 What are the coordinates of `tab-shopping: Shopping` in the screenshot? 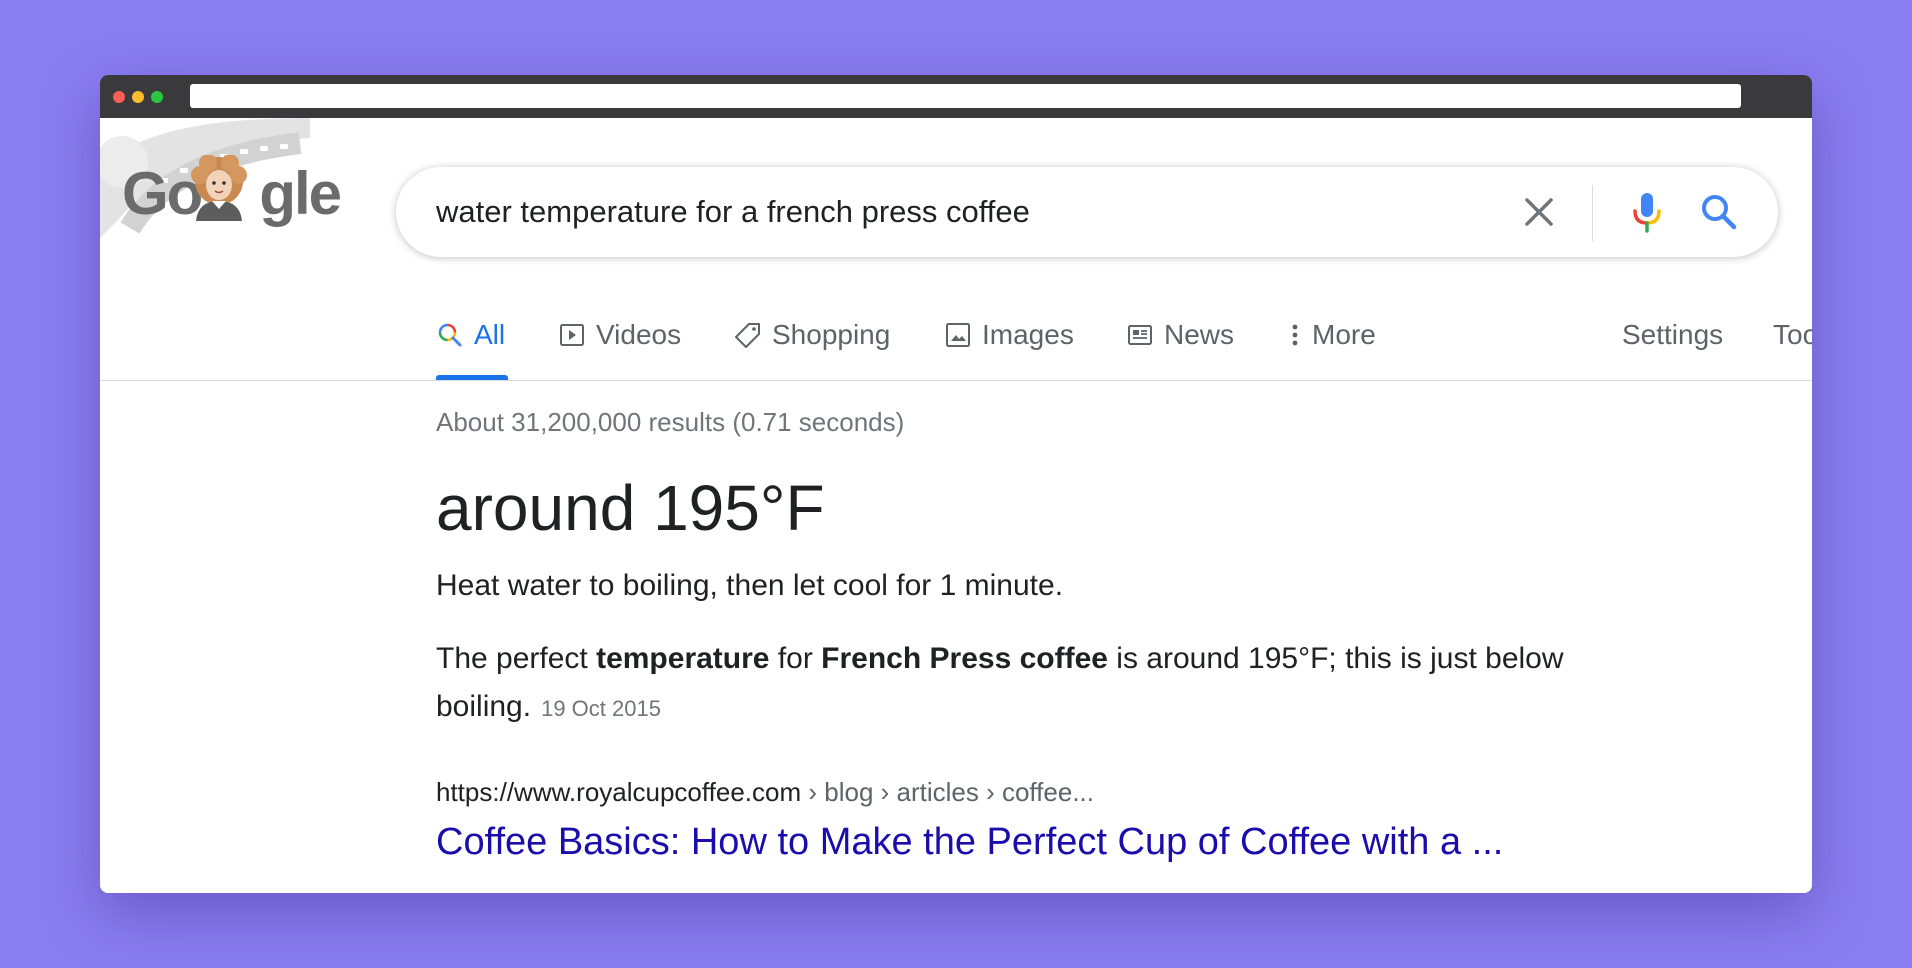 It's located at (812, 335).